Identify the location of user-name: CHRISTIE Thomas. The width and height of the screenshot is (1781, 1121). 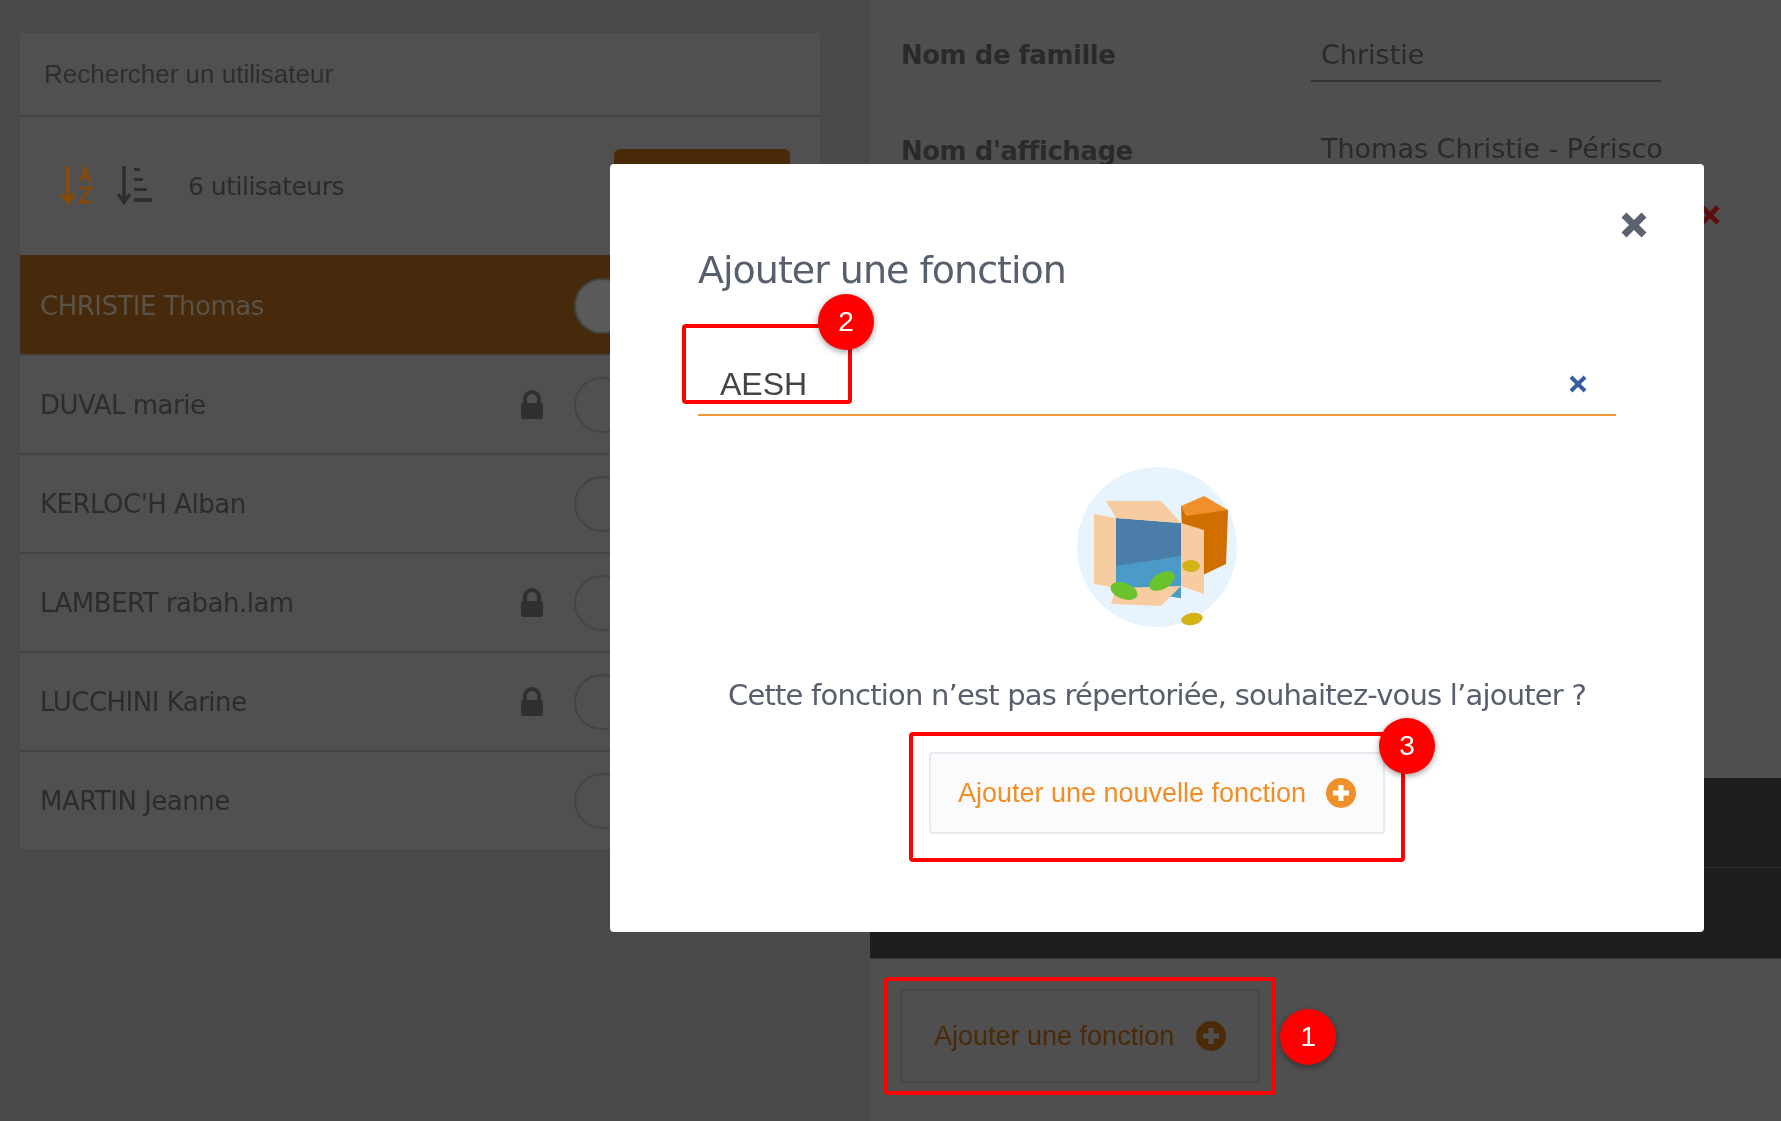
(152, 305).